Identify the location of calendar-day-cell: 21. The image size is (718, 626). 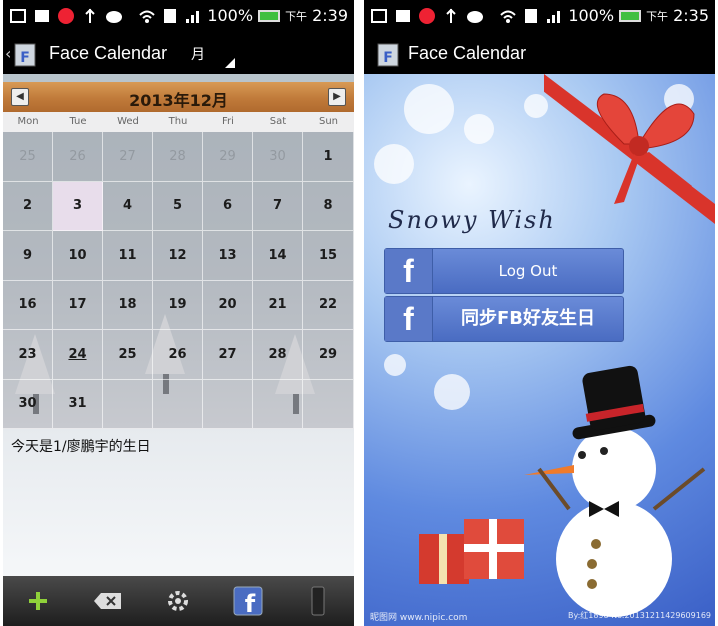
(278, 305).